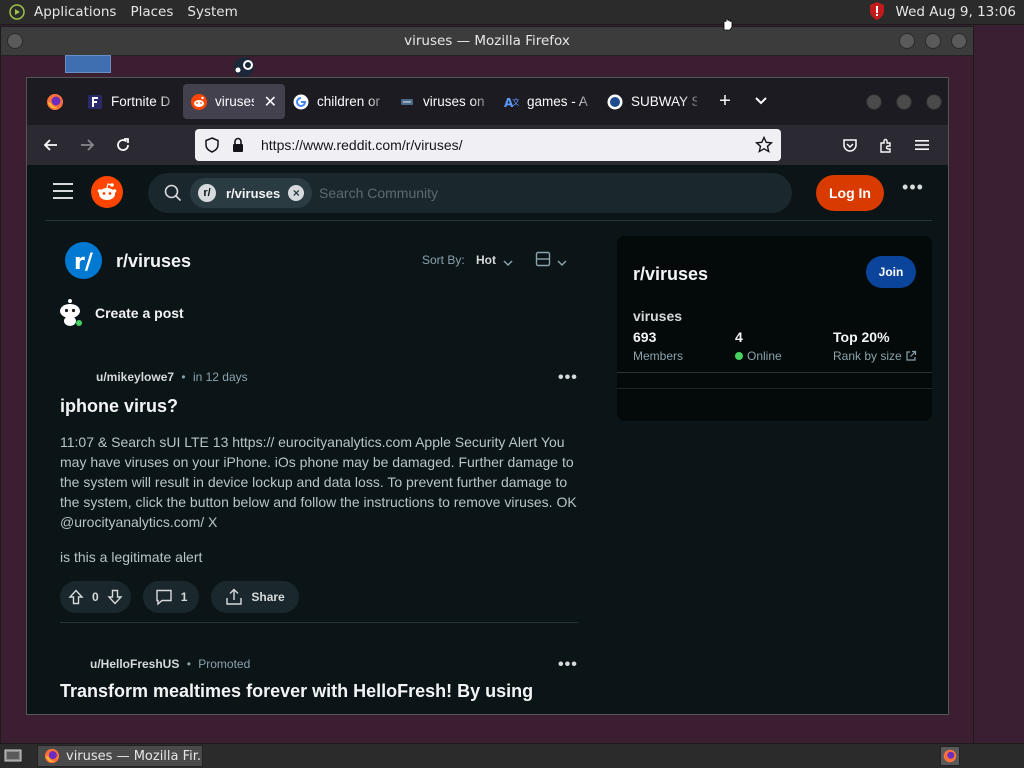 The image size is (1024, 768). I want to click on tab-children: children or, so click(338, 101).